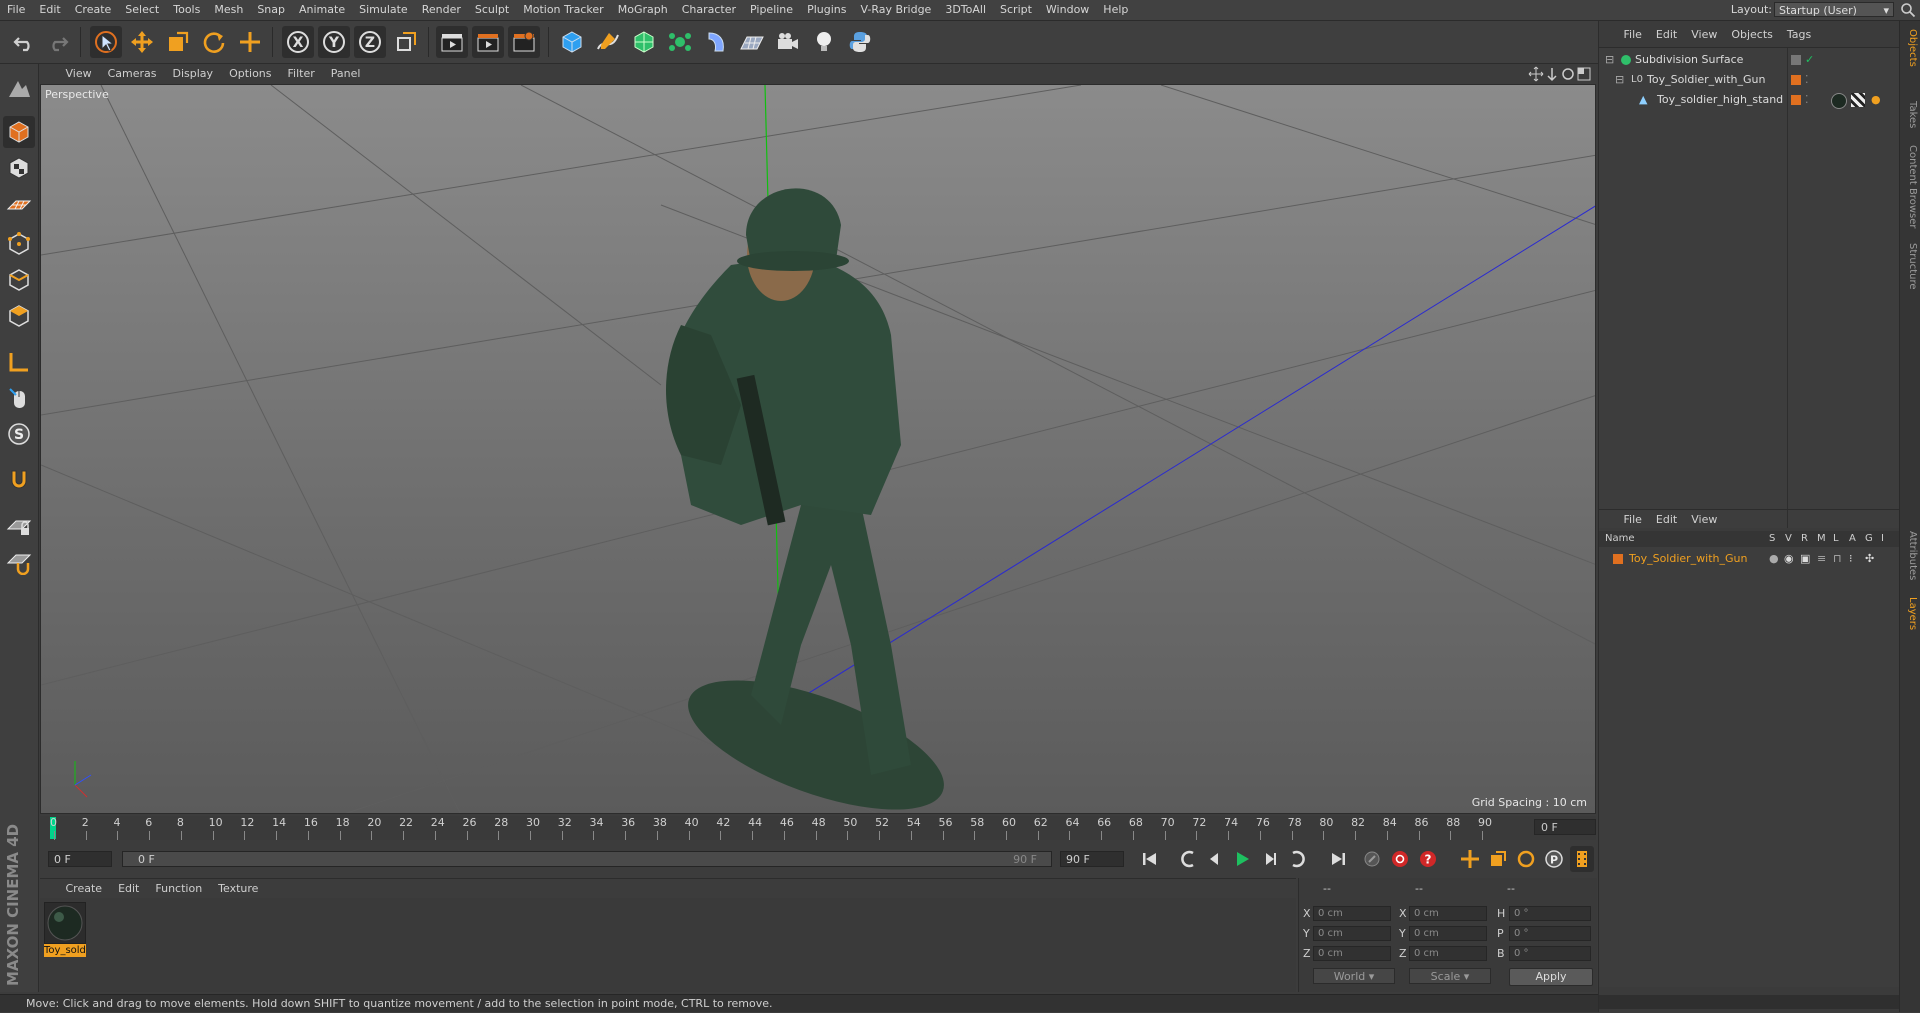 The height and width of the screenshot is (1013, 1920). Describe the element at coordinates (1774, 559) in the screenshot. I see `layer-solo-icon: ●` at that location.